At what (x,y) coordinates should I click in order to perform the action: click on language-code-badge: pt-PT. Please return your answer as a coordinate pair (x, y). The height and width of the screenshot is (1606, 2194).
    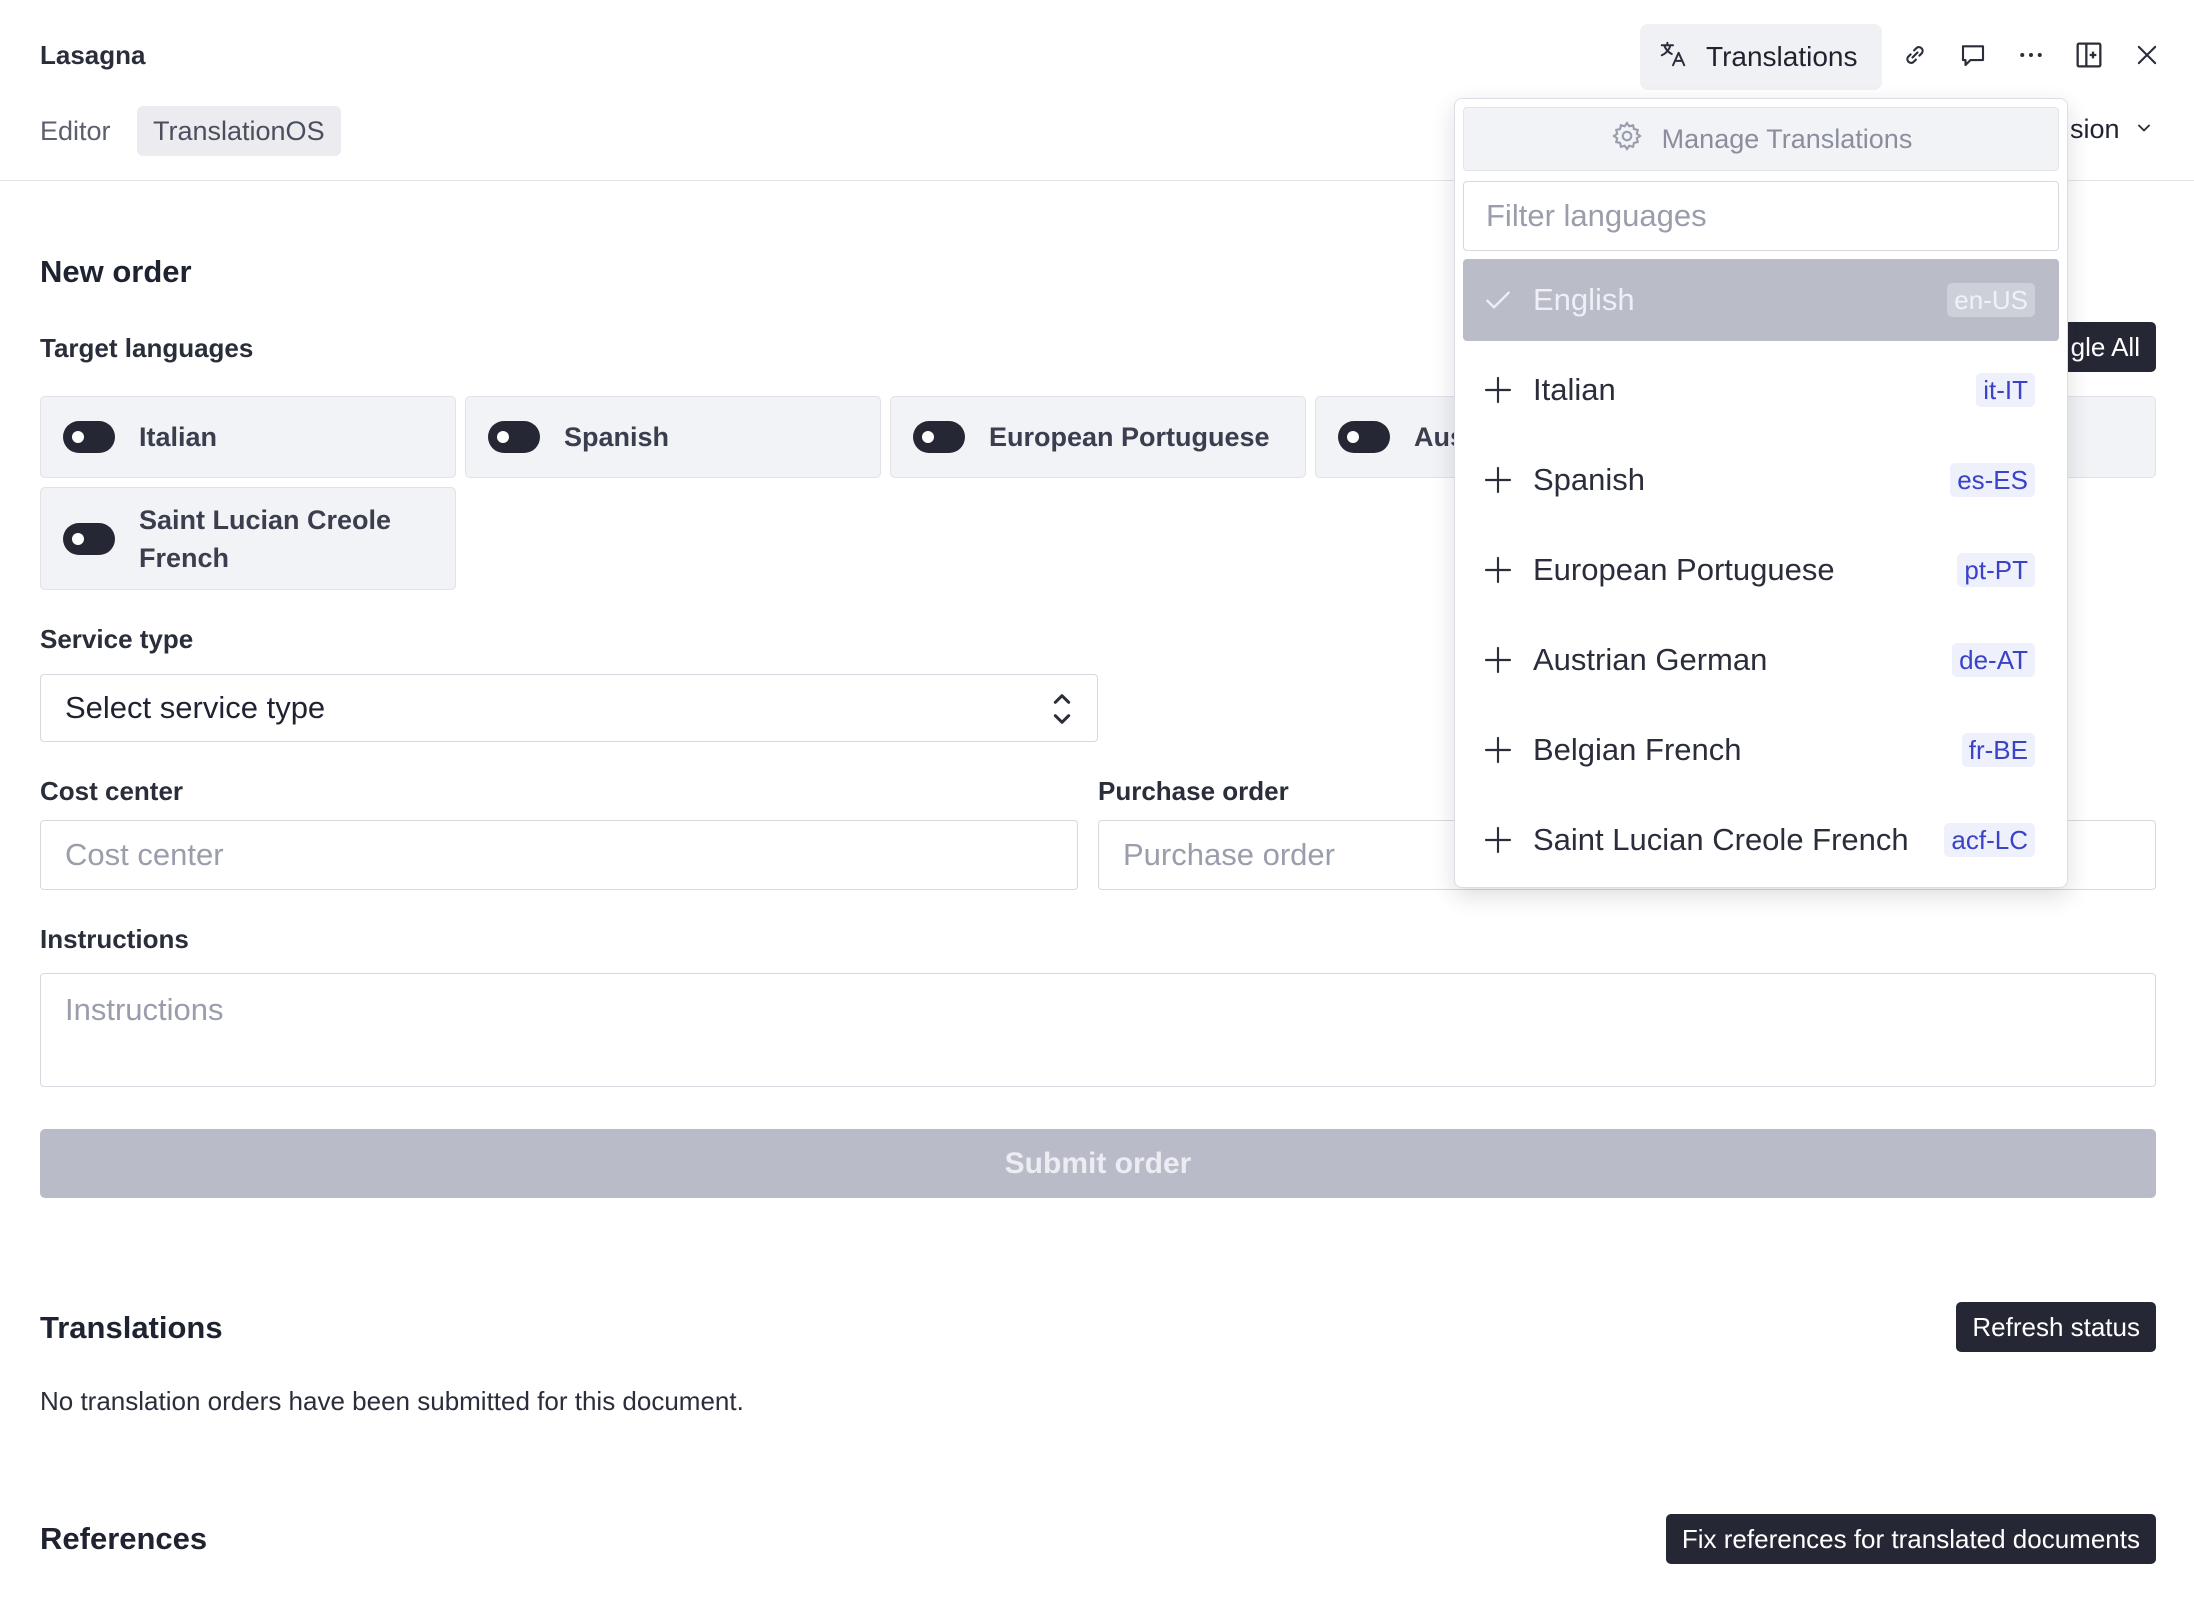
    Looking at the image, I should click on (1996, 570).